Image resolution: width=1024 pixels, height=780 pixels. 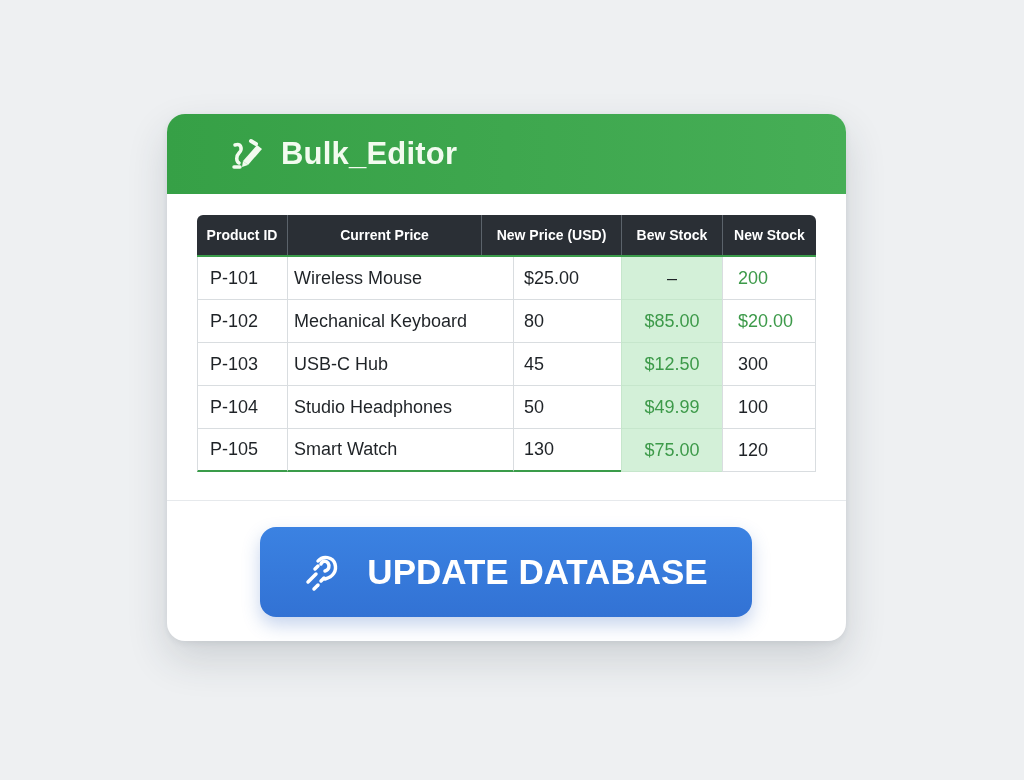 I want to click on table-cell: 100, so click(x=769, y=407).